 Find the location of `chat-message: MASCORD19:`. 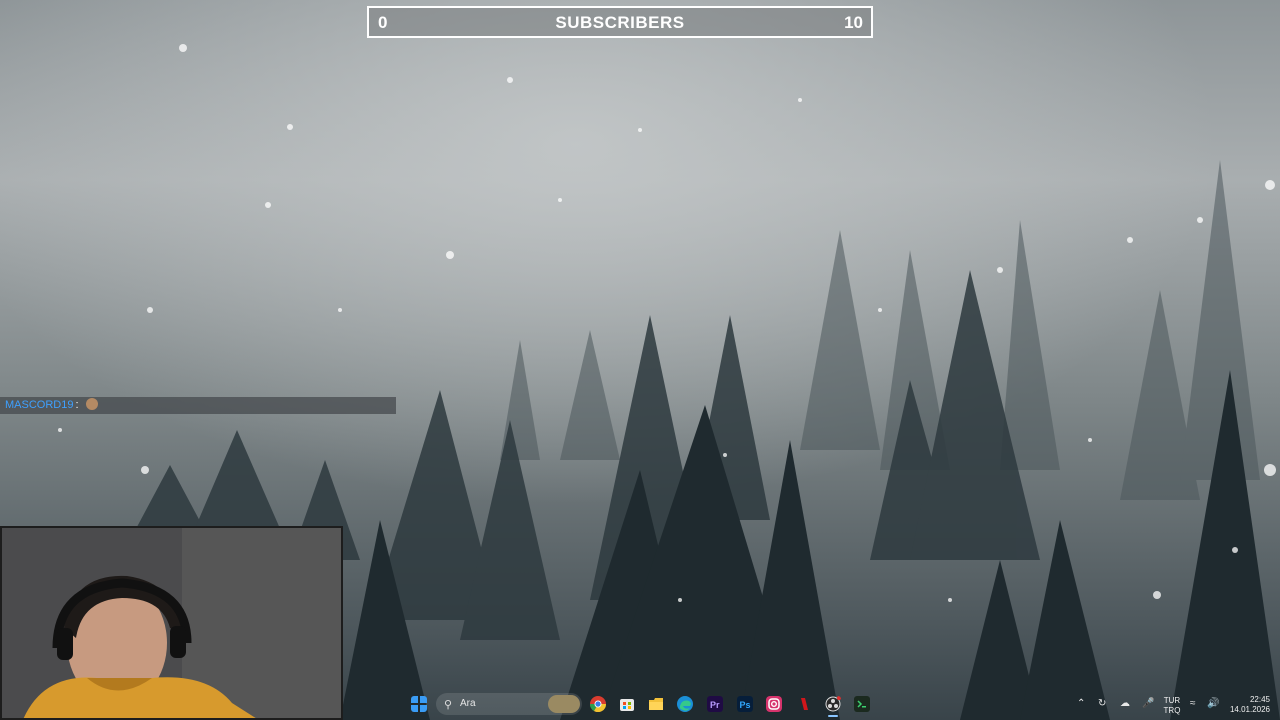

chat-message: MASCORD19: is located at coordinates (198, 405).